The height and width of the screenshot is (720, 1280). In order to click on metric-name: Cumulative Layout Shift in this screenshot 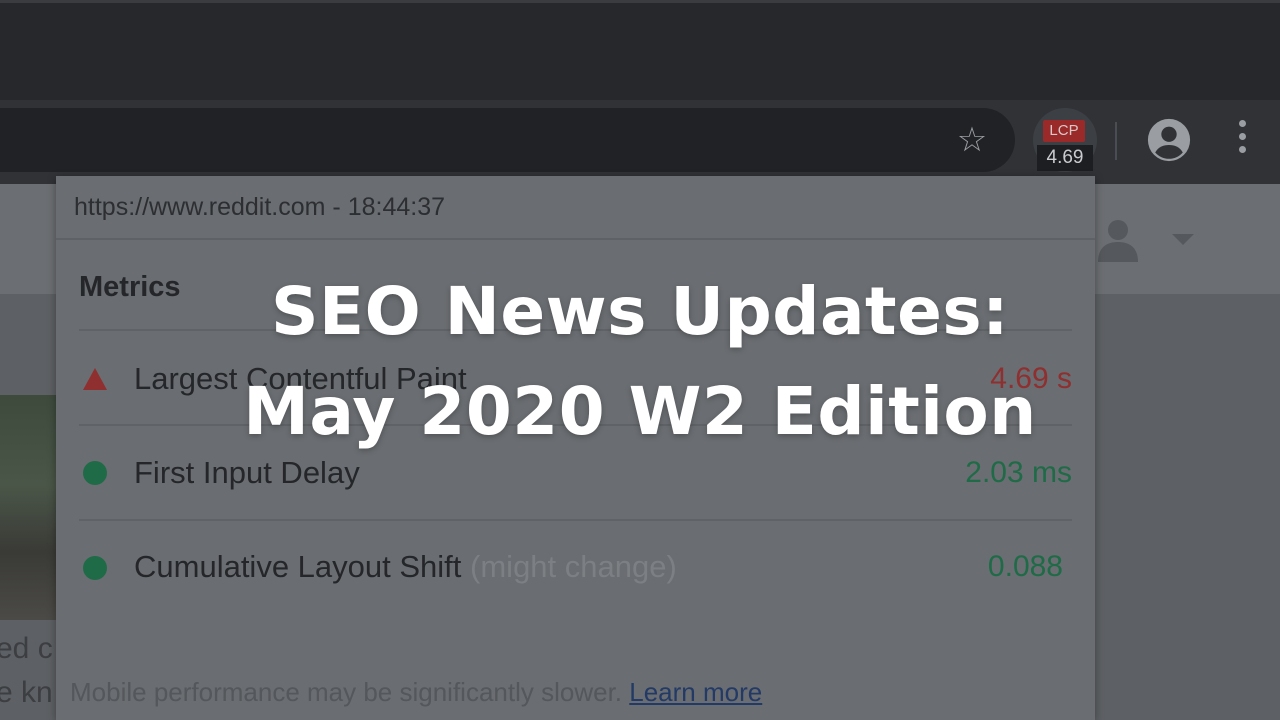, I will do `click(298, 566)`.